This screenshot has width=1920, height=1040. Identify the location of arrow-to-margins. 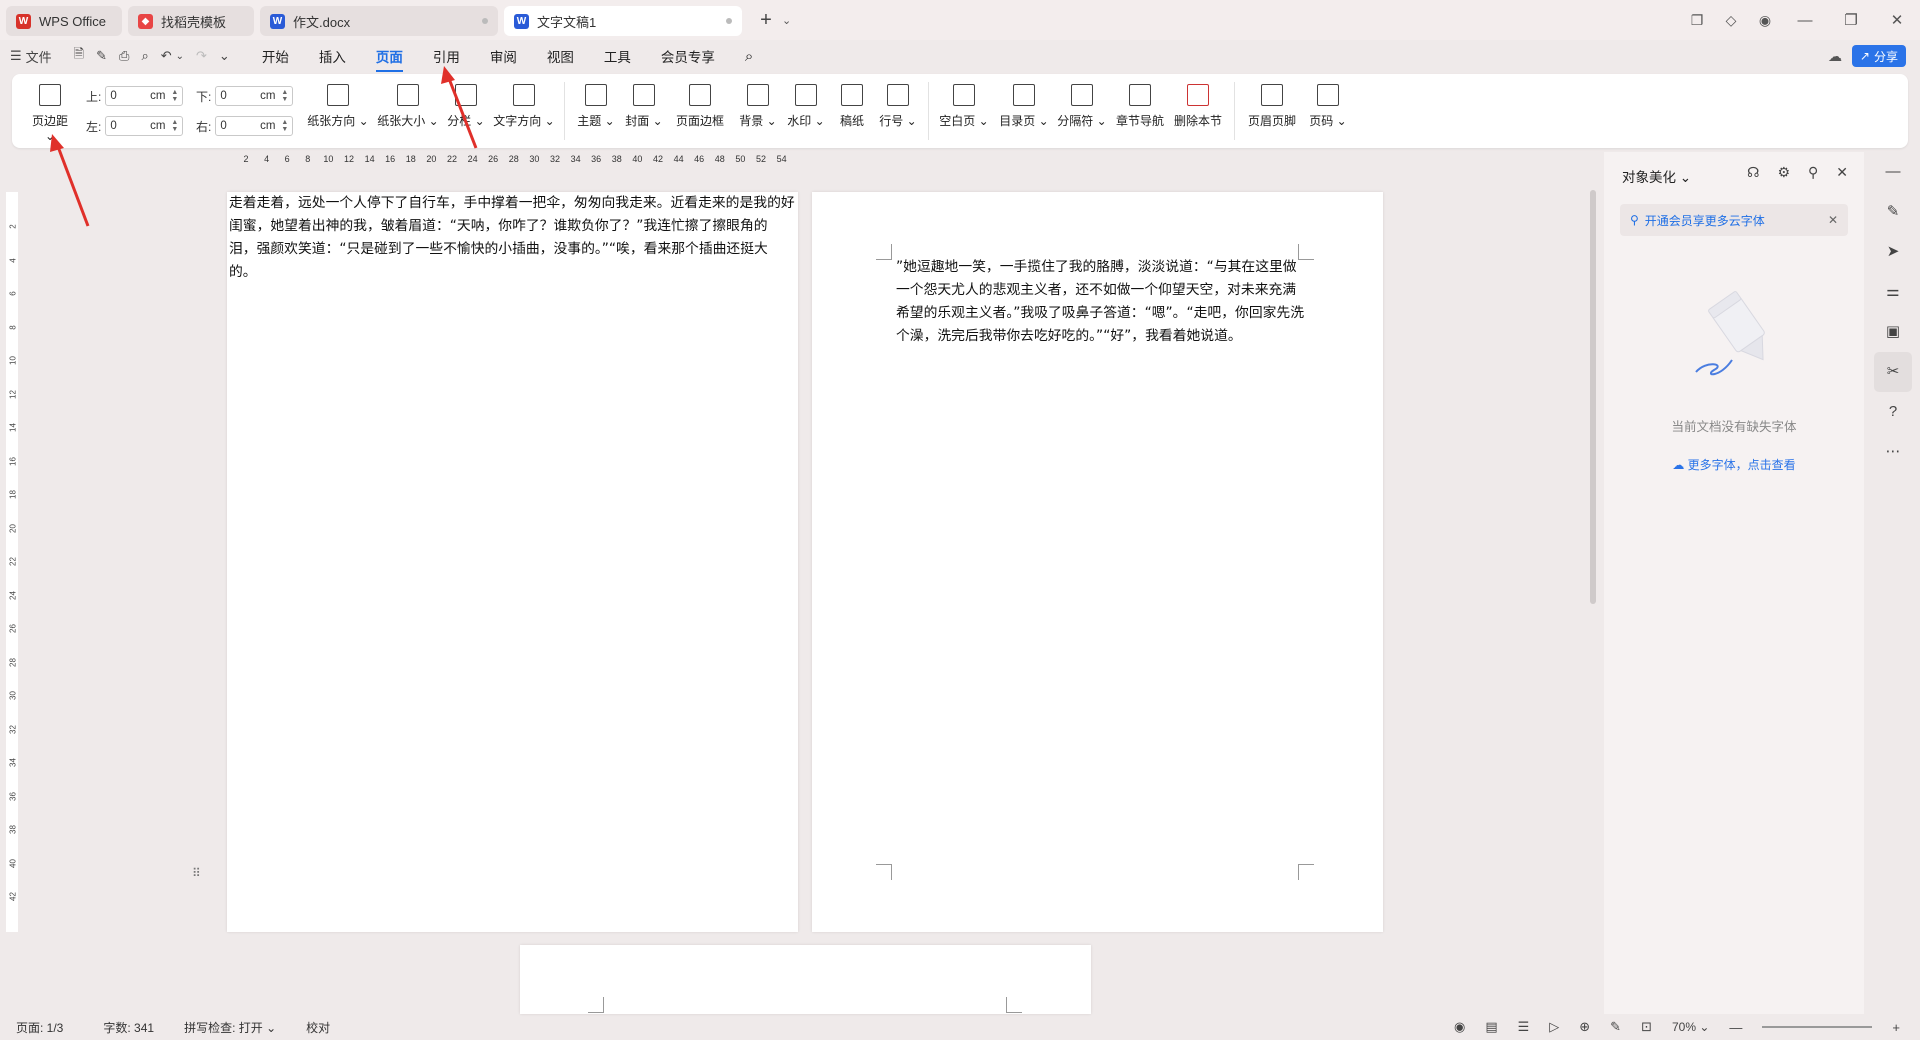
(70, 180).